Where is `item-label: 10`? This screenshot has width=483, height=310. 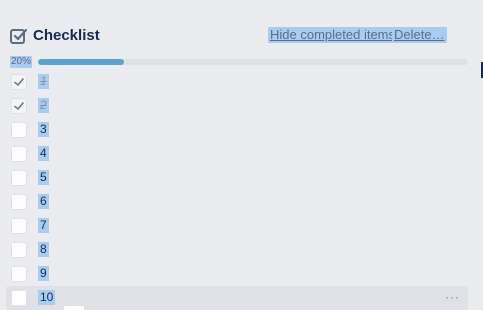
item-label: 10 is located at coordinates (47, 297).